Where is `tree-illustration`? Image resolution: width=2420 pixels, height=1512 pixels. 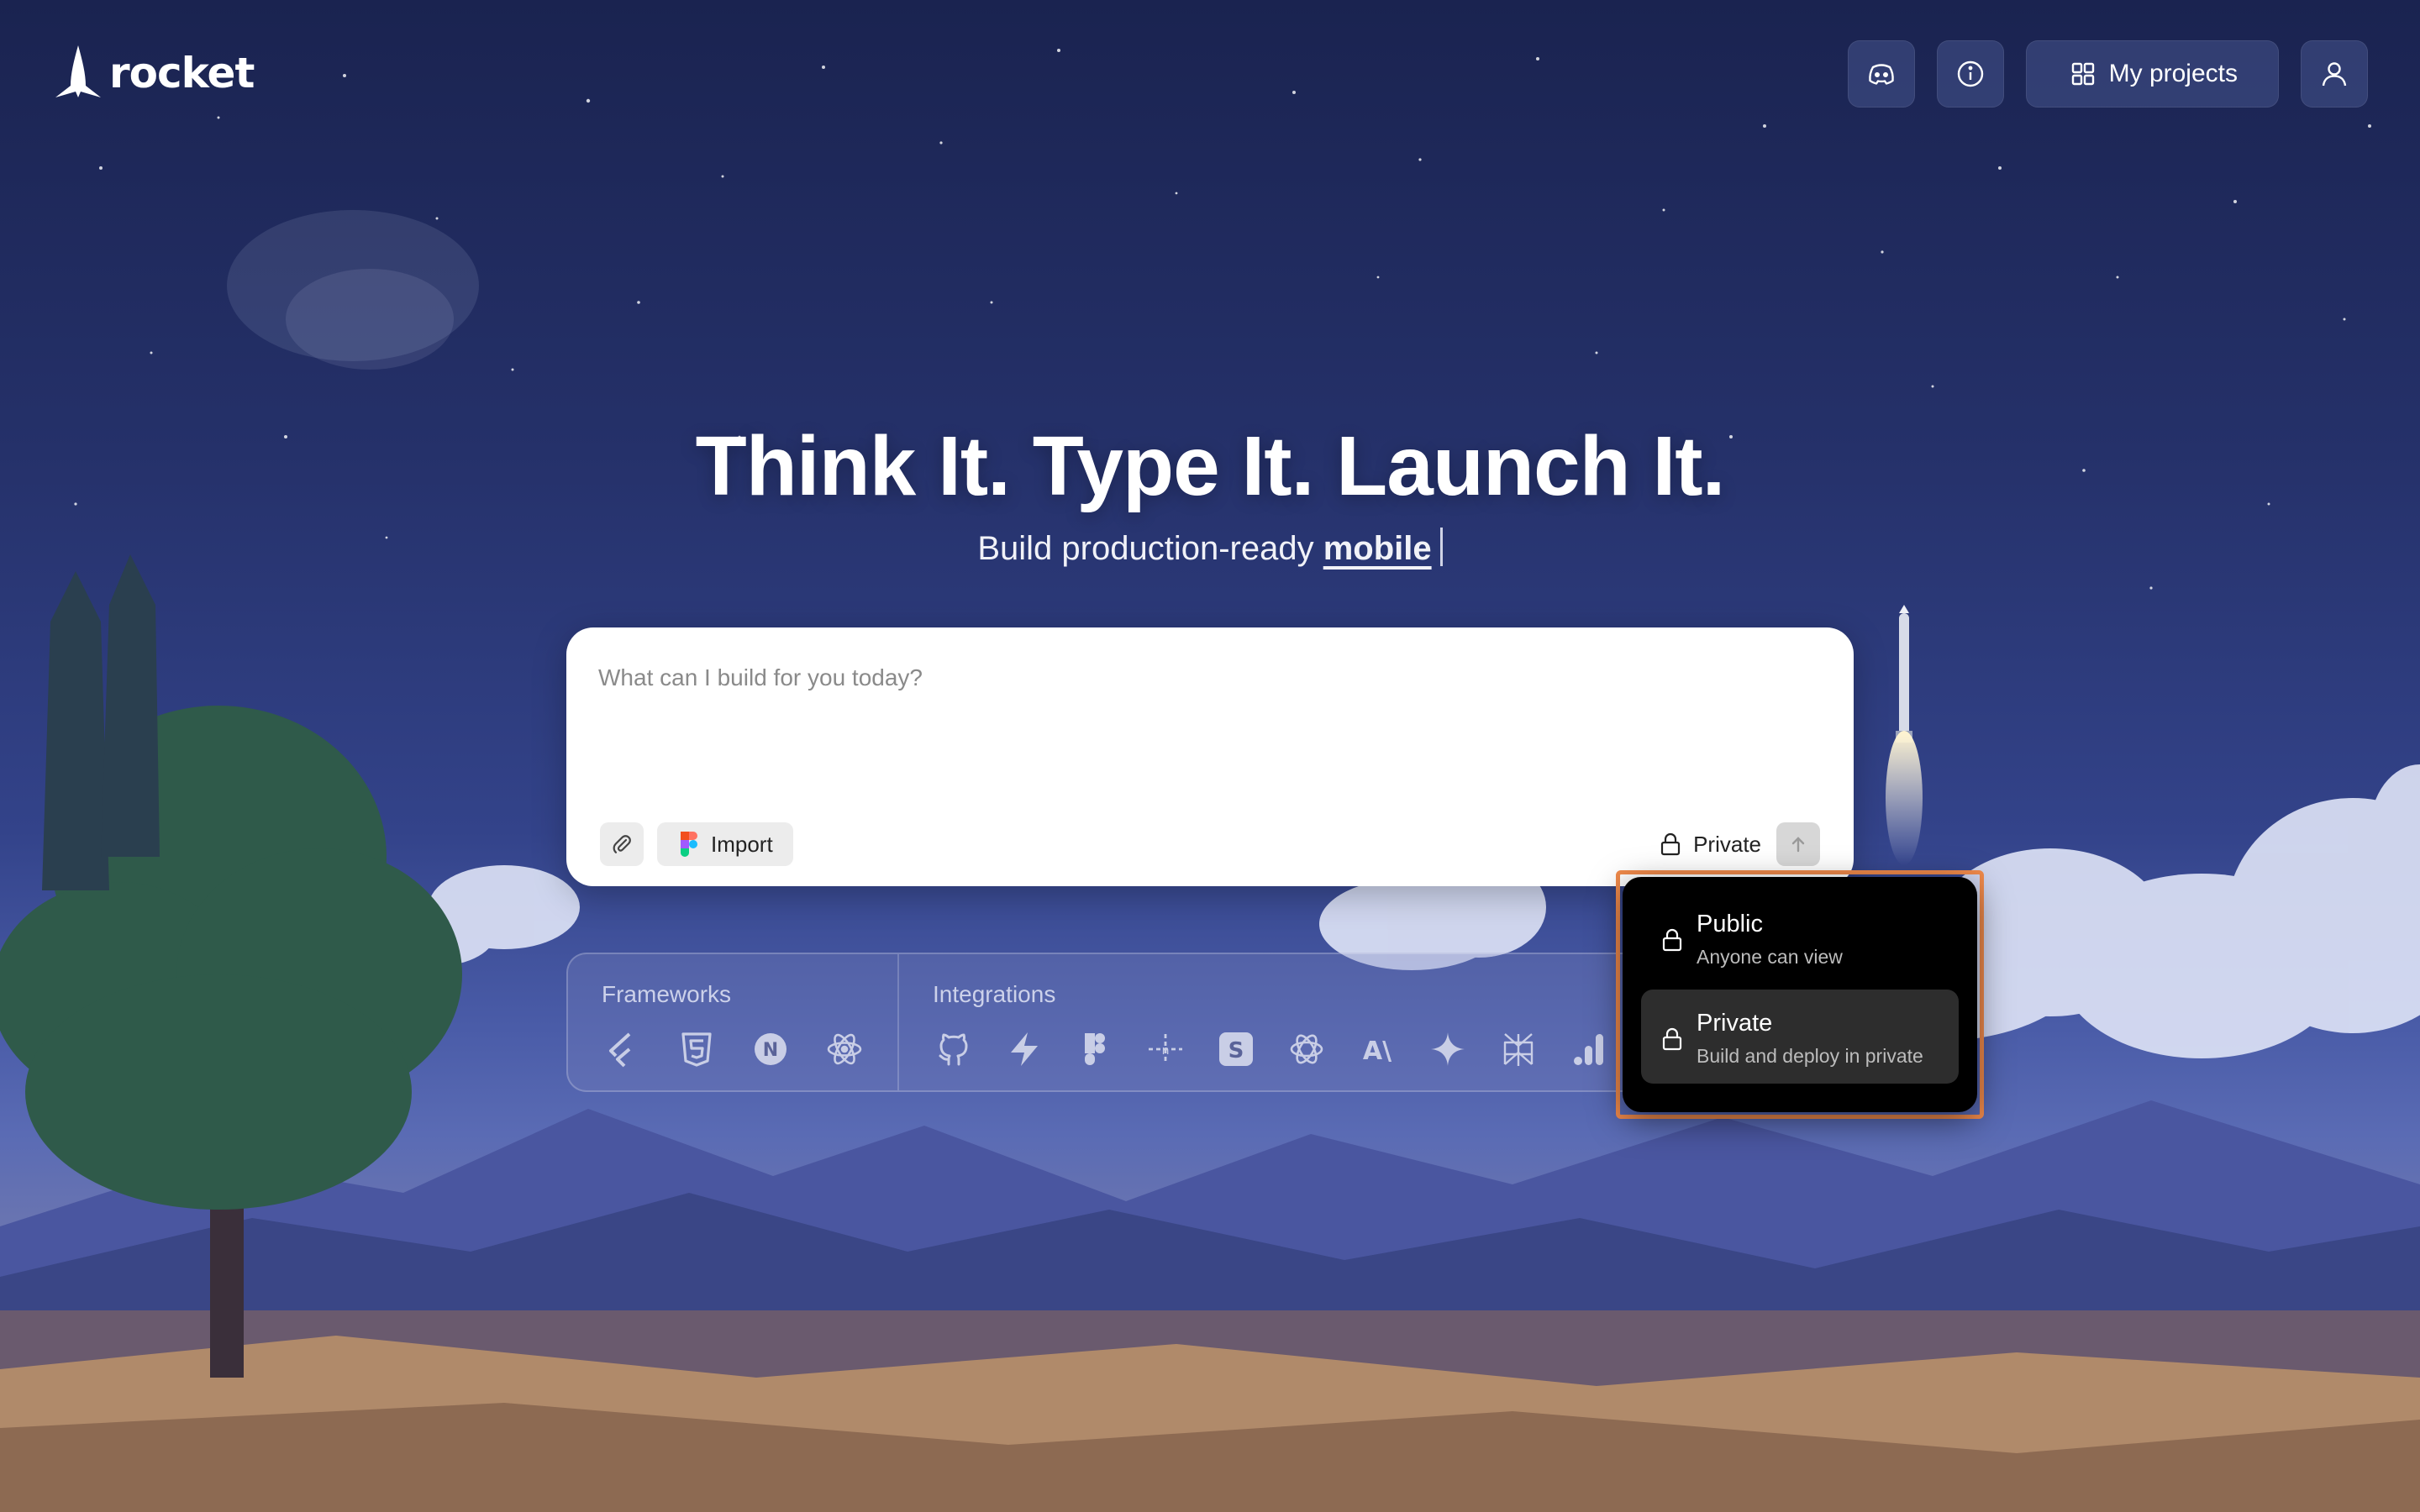
tree-illustration is located at coordinates (231, 966).